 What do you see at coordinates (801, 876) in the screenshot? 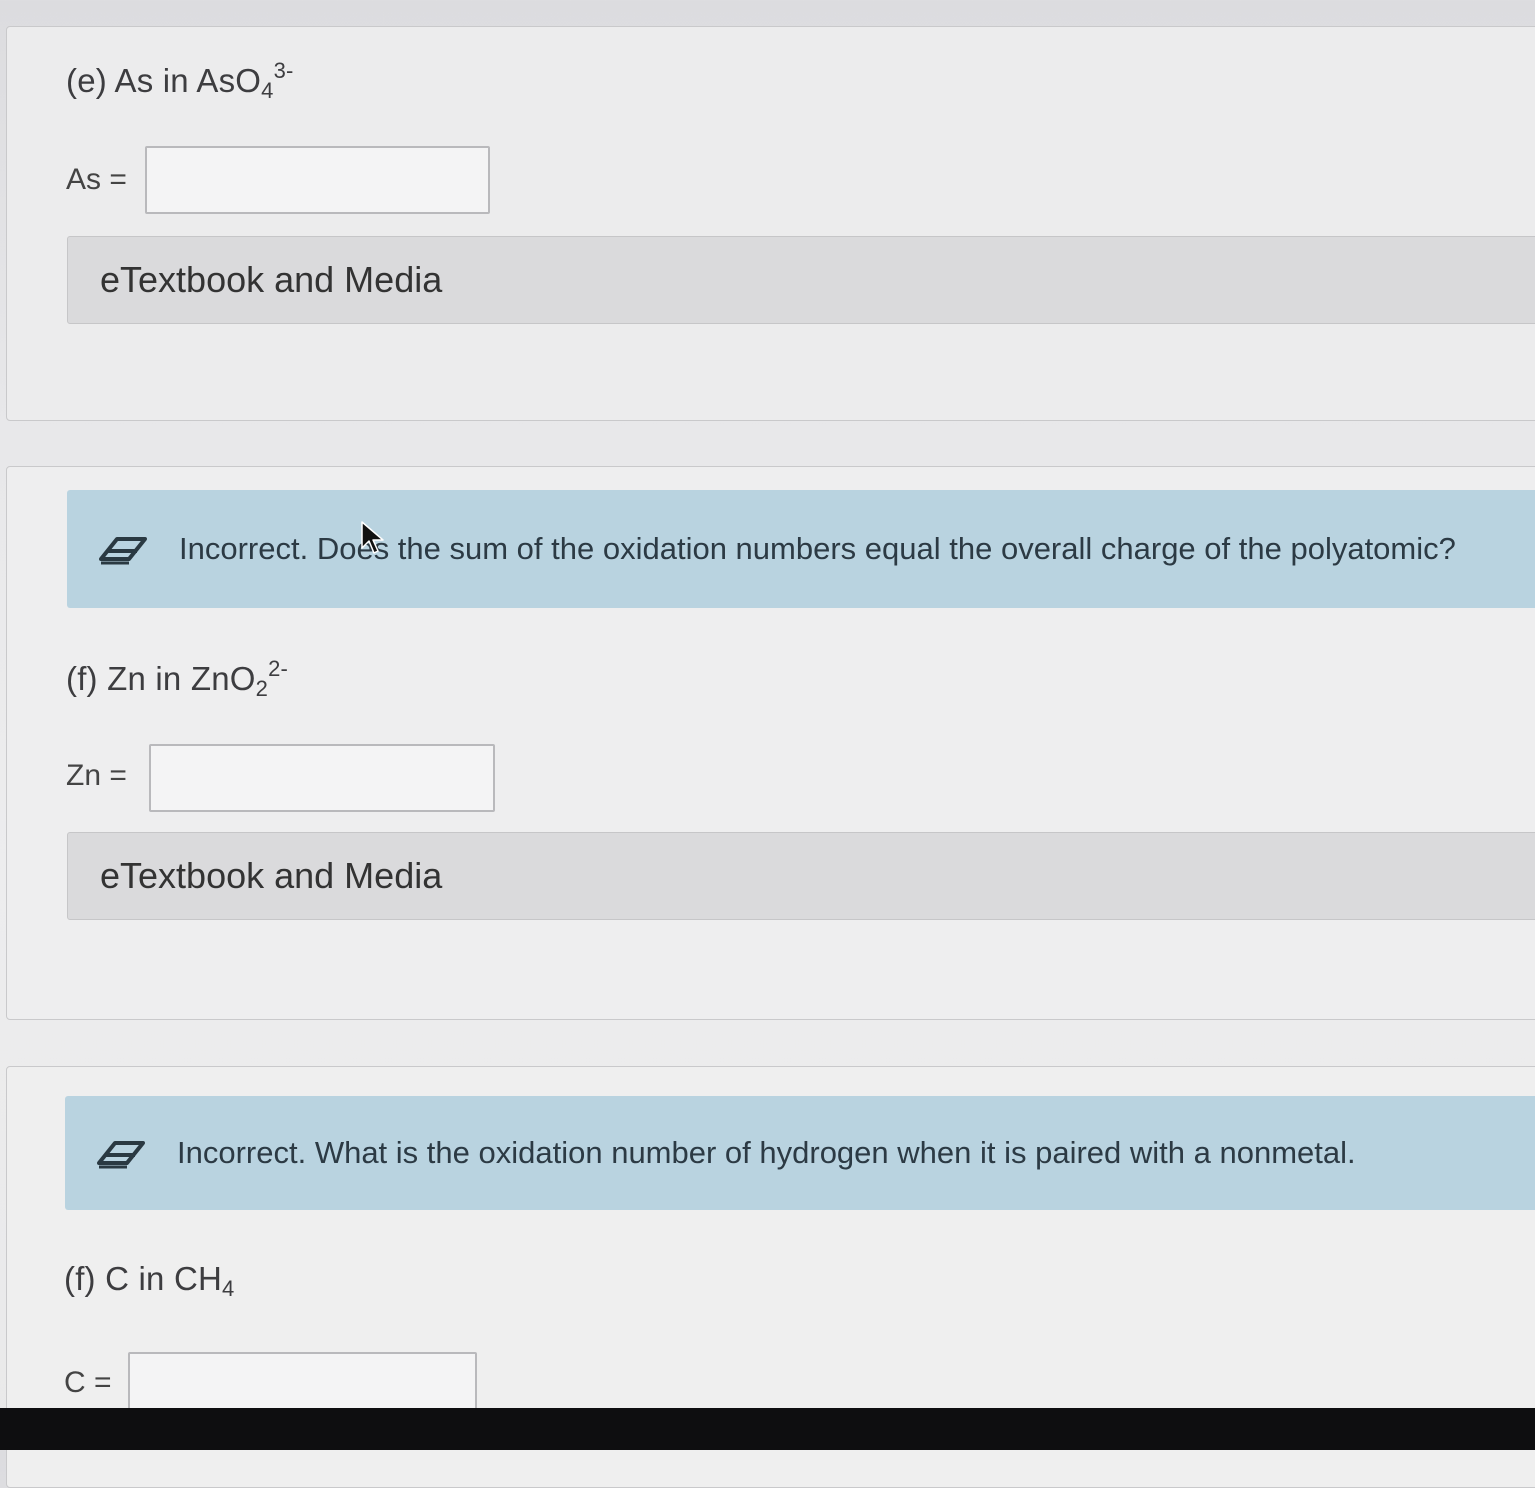
I see `etextbook-media-button-f: eTextbook and Media` at bounding box center [801, 876].